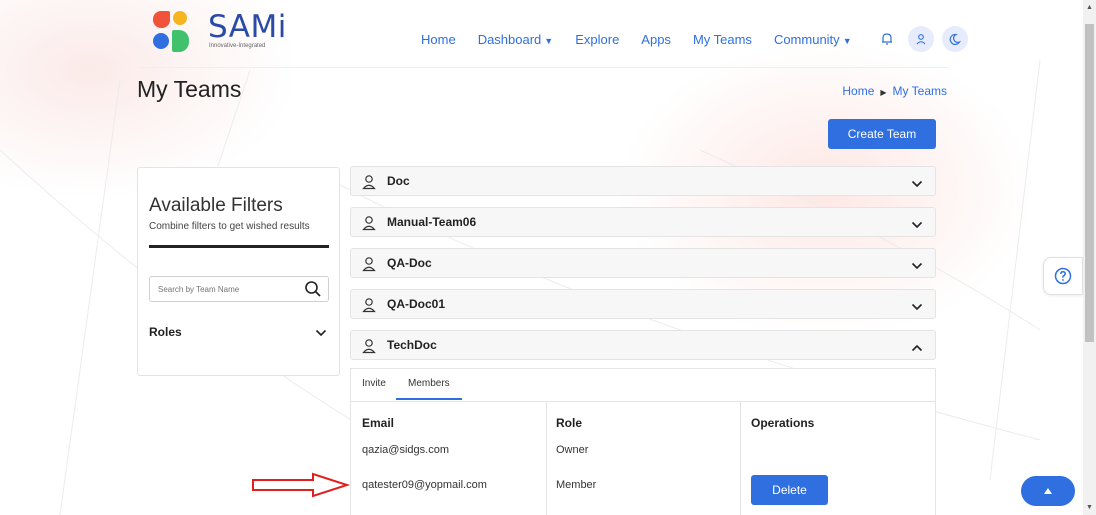  I want to click on help-icon, so click(1063, 276).